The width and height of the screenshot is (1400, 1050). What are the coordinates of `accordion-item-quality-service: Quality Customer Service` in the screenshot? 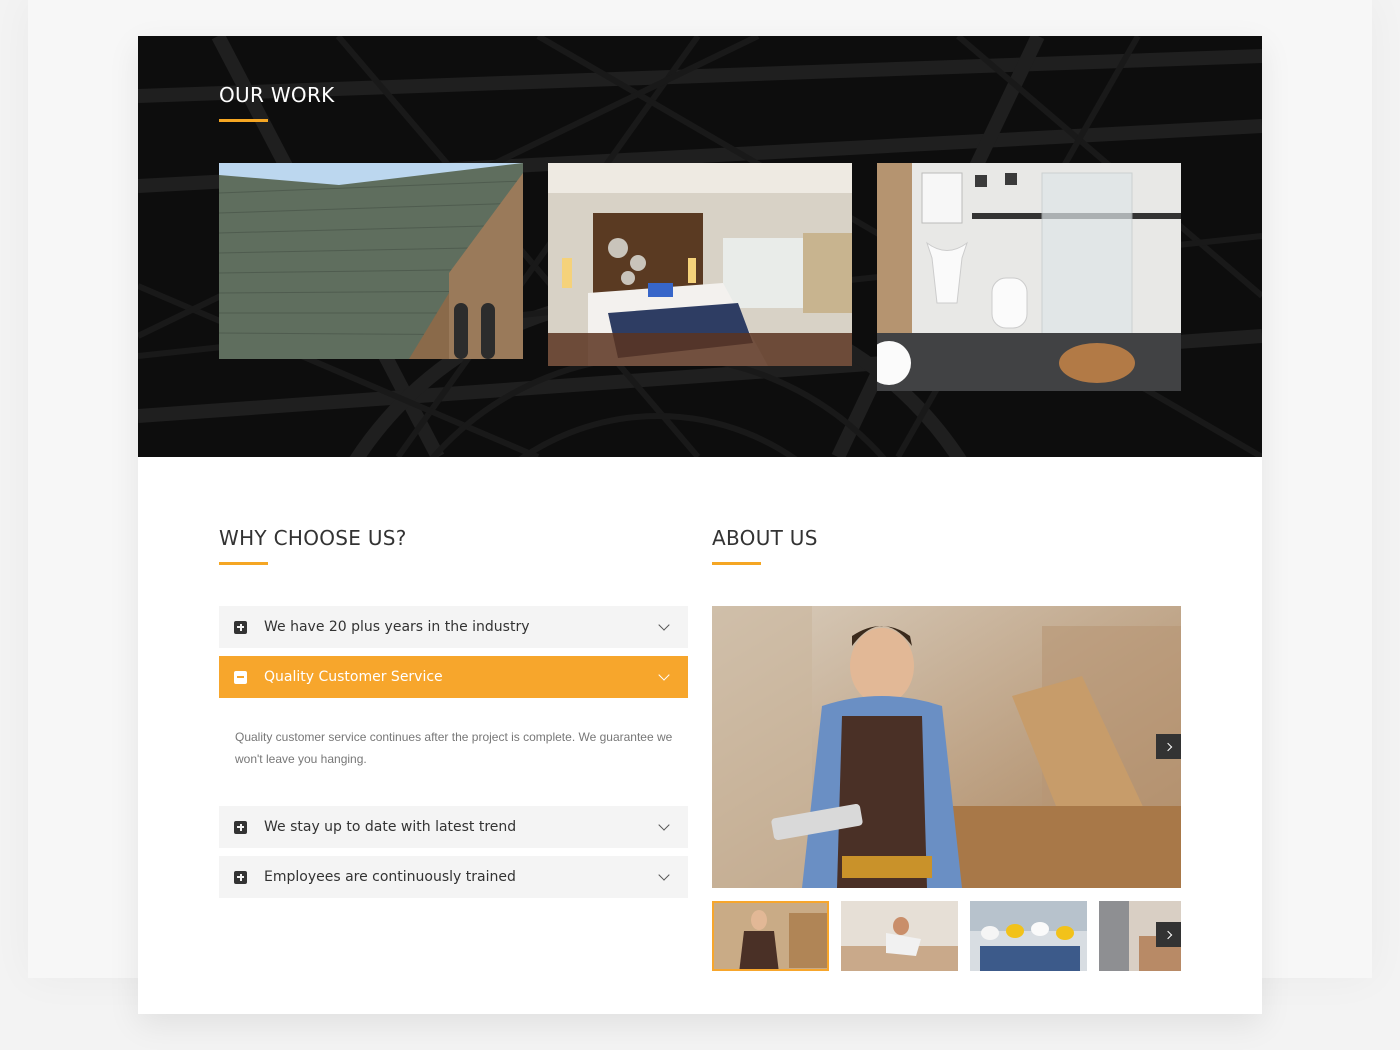 It's located at (453, 677).